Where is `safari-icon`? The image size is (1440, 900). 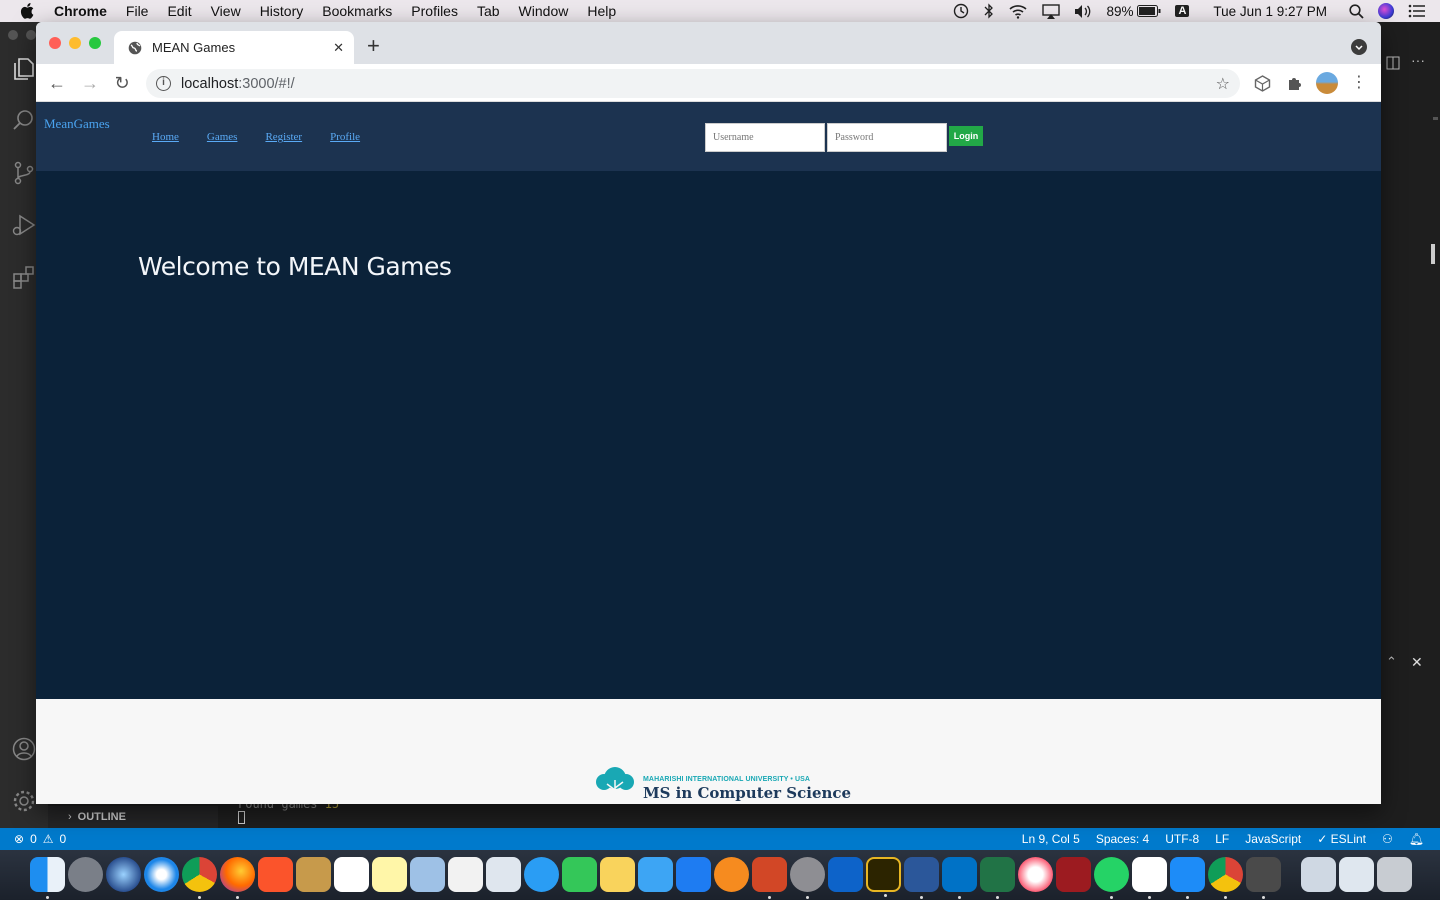
safari-icon is located at coordinates (161, 874).